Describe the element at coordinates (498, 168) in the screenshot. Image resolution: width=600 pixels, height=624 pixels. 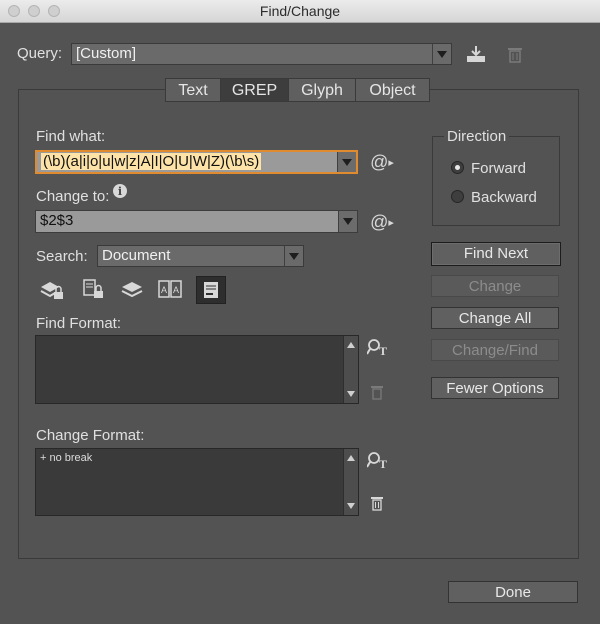
I see `forward-label: Forward` at that location.